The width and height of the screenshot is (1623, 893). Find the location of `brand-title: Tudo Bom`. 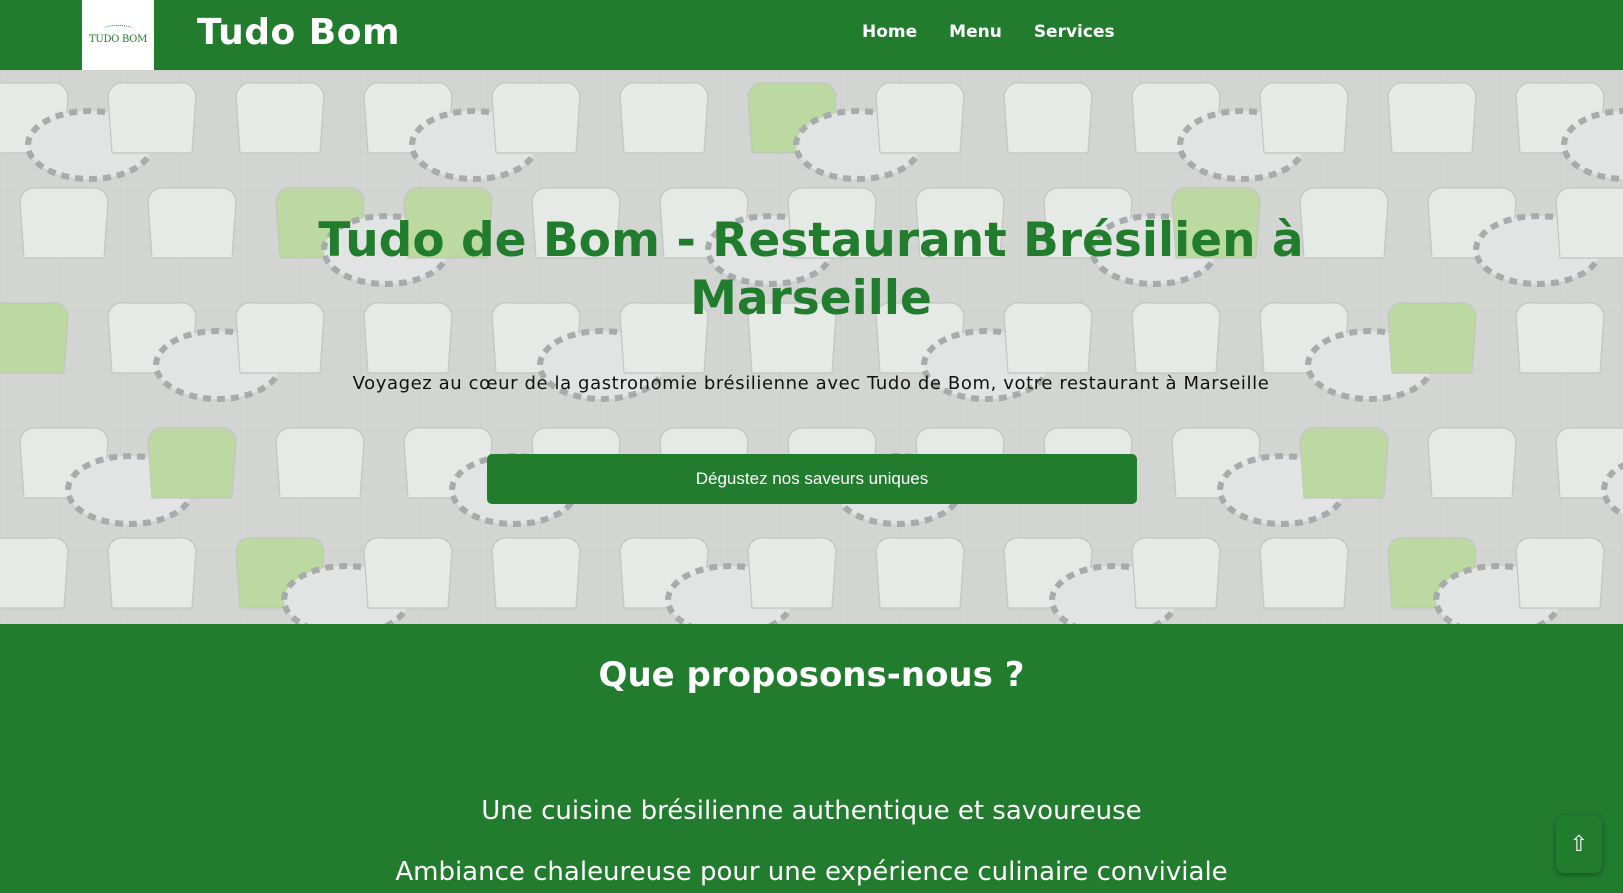

brand-title: Tudo Bom is located at coordinates (298, 32).